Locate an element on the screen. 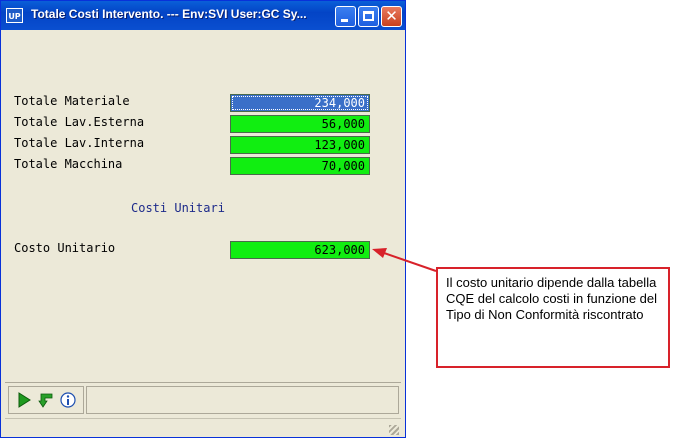 The image size is (674, 441). field-totale-macchina: 70,000 is located at coordinates (300, 166).